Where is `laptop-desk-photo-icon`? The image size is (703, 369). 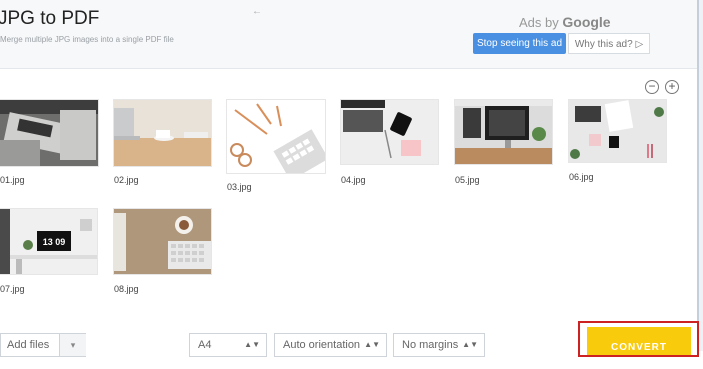 laptop-desk-photo-icon is located at coordinates (49, 133).